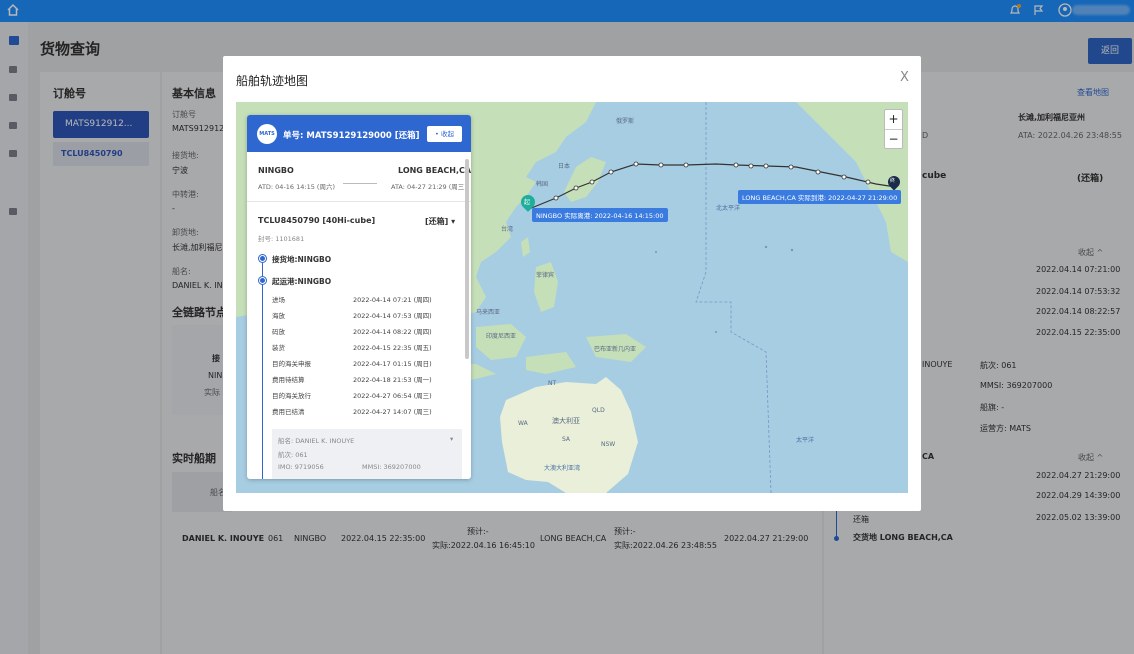  I want to click on zoom-in-button: +, so click(893, 119).